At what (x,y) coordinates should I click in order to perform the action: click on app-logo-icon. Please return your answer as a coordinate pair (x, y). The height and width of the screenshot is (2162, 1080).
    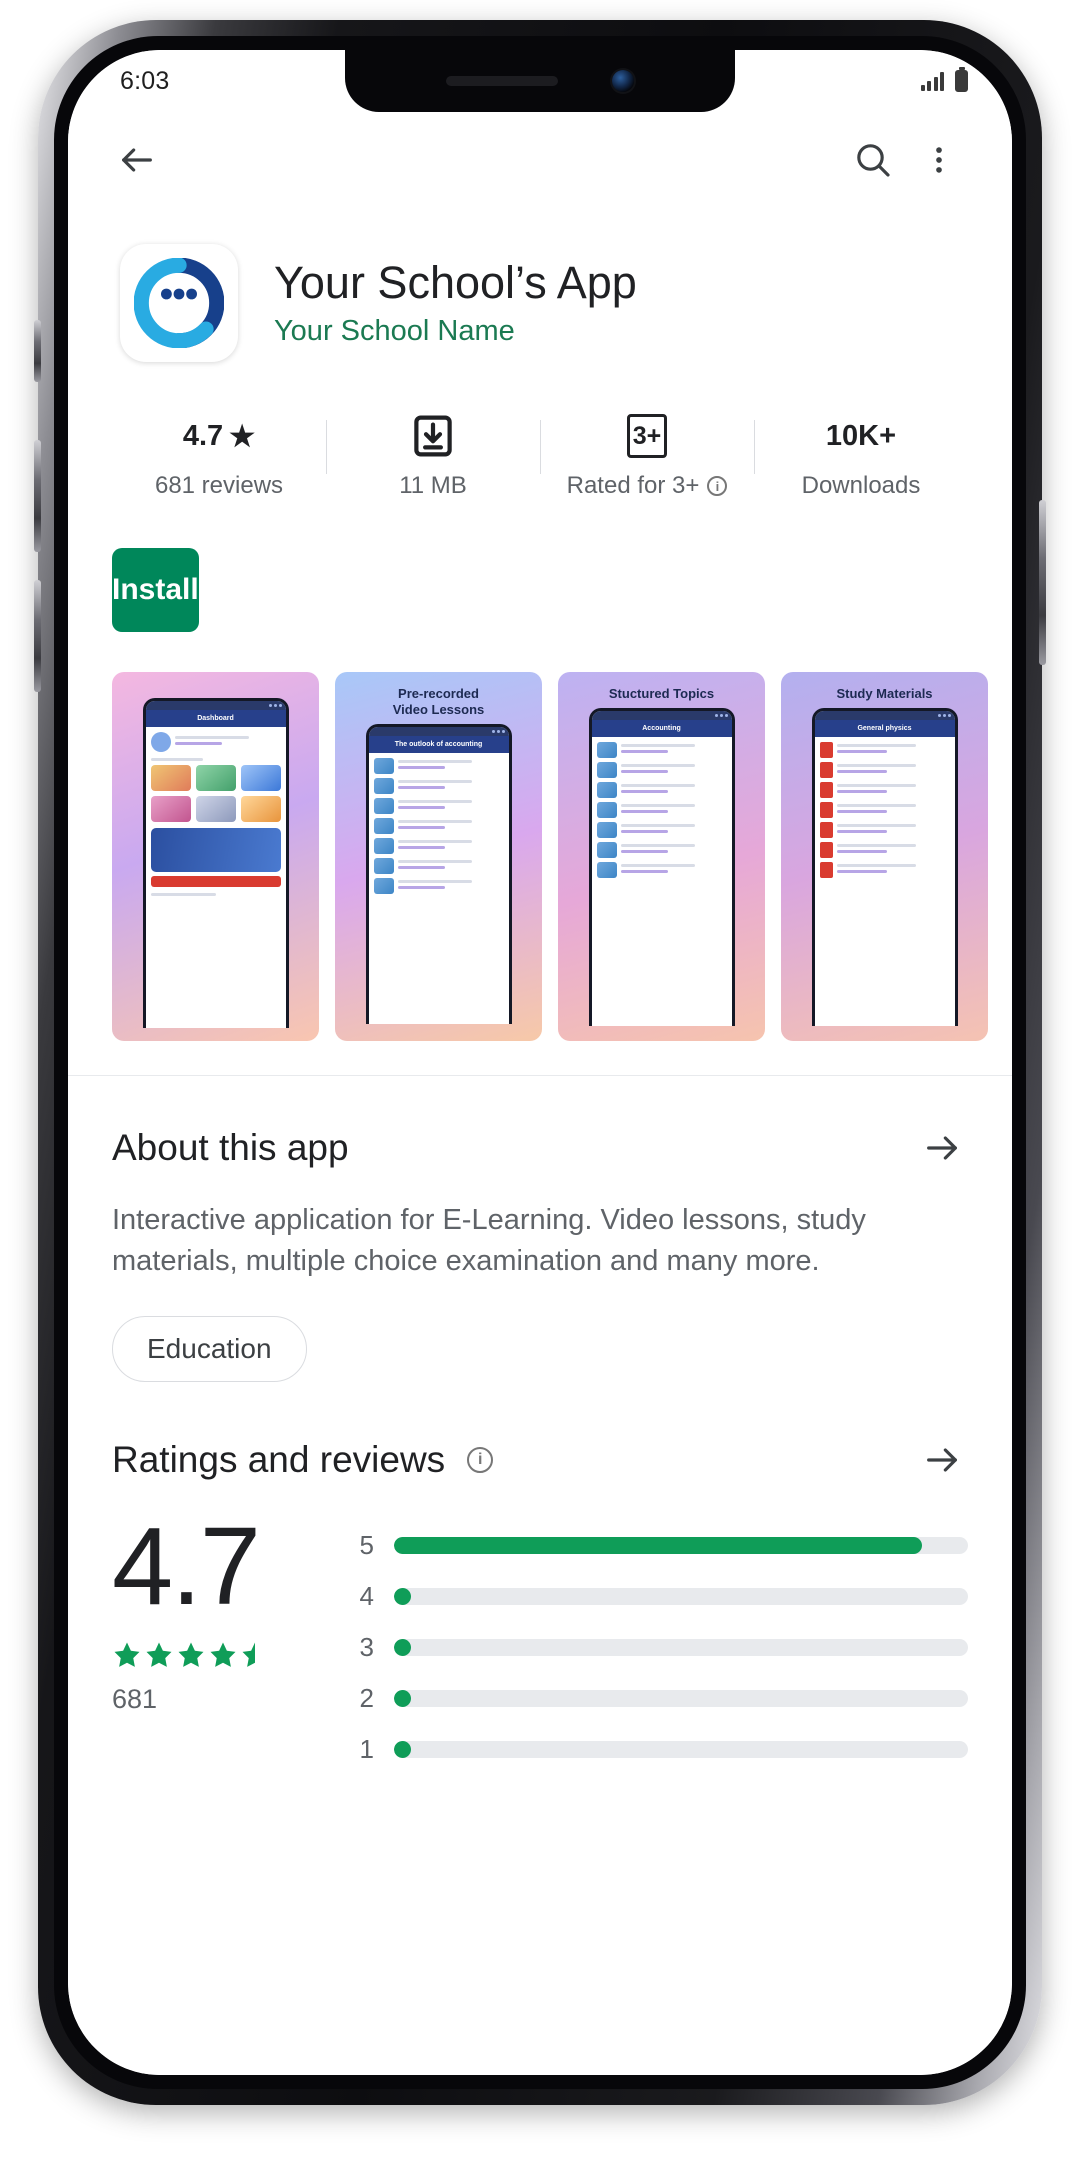
    Looking at the image, I should click on (179, 303).